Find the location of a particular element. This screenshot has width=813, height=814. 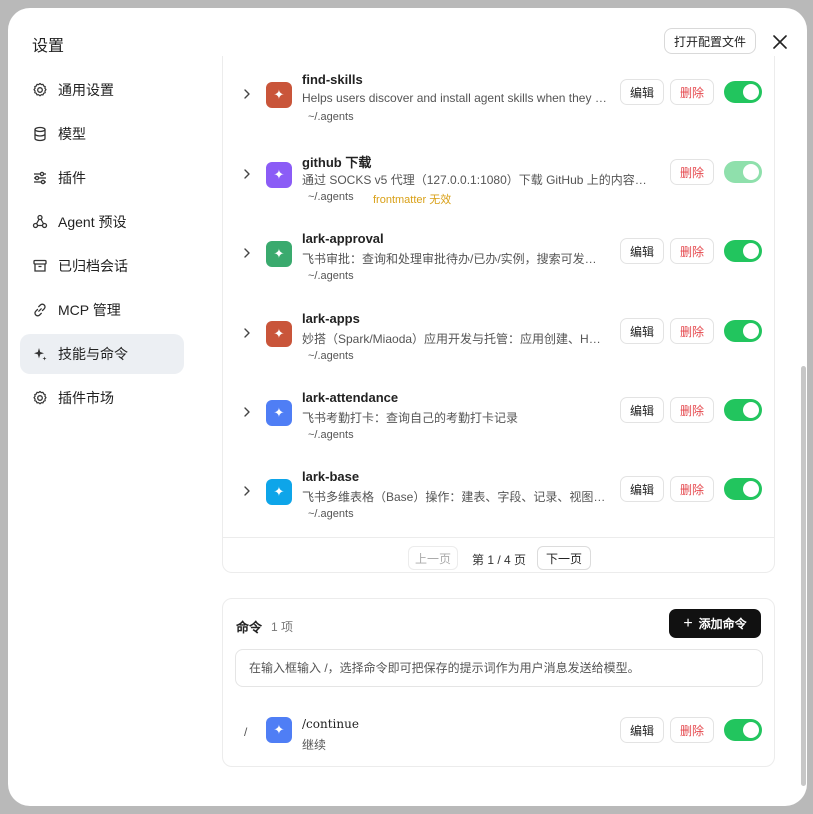

page-indicator: 第 1 / 4 页 is located at coordinates (499, 560).